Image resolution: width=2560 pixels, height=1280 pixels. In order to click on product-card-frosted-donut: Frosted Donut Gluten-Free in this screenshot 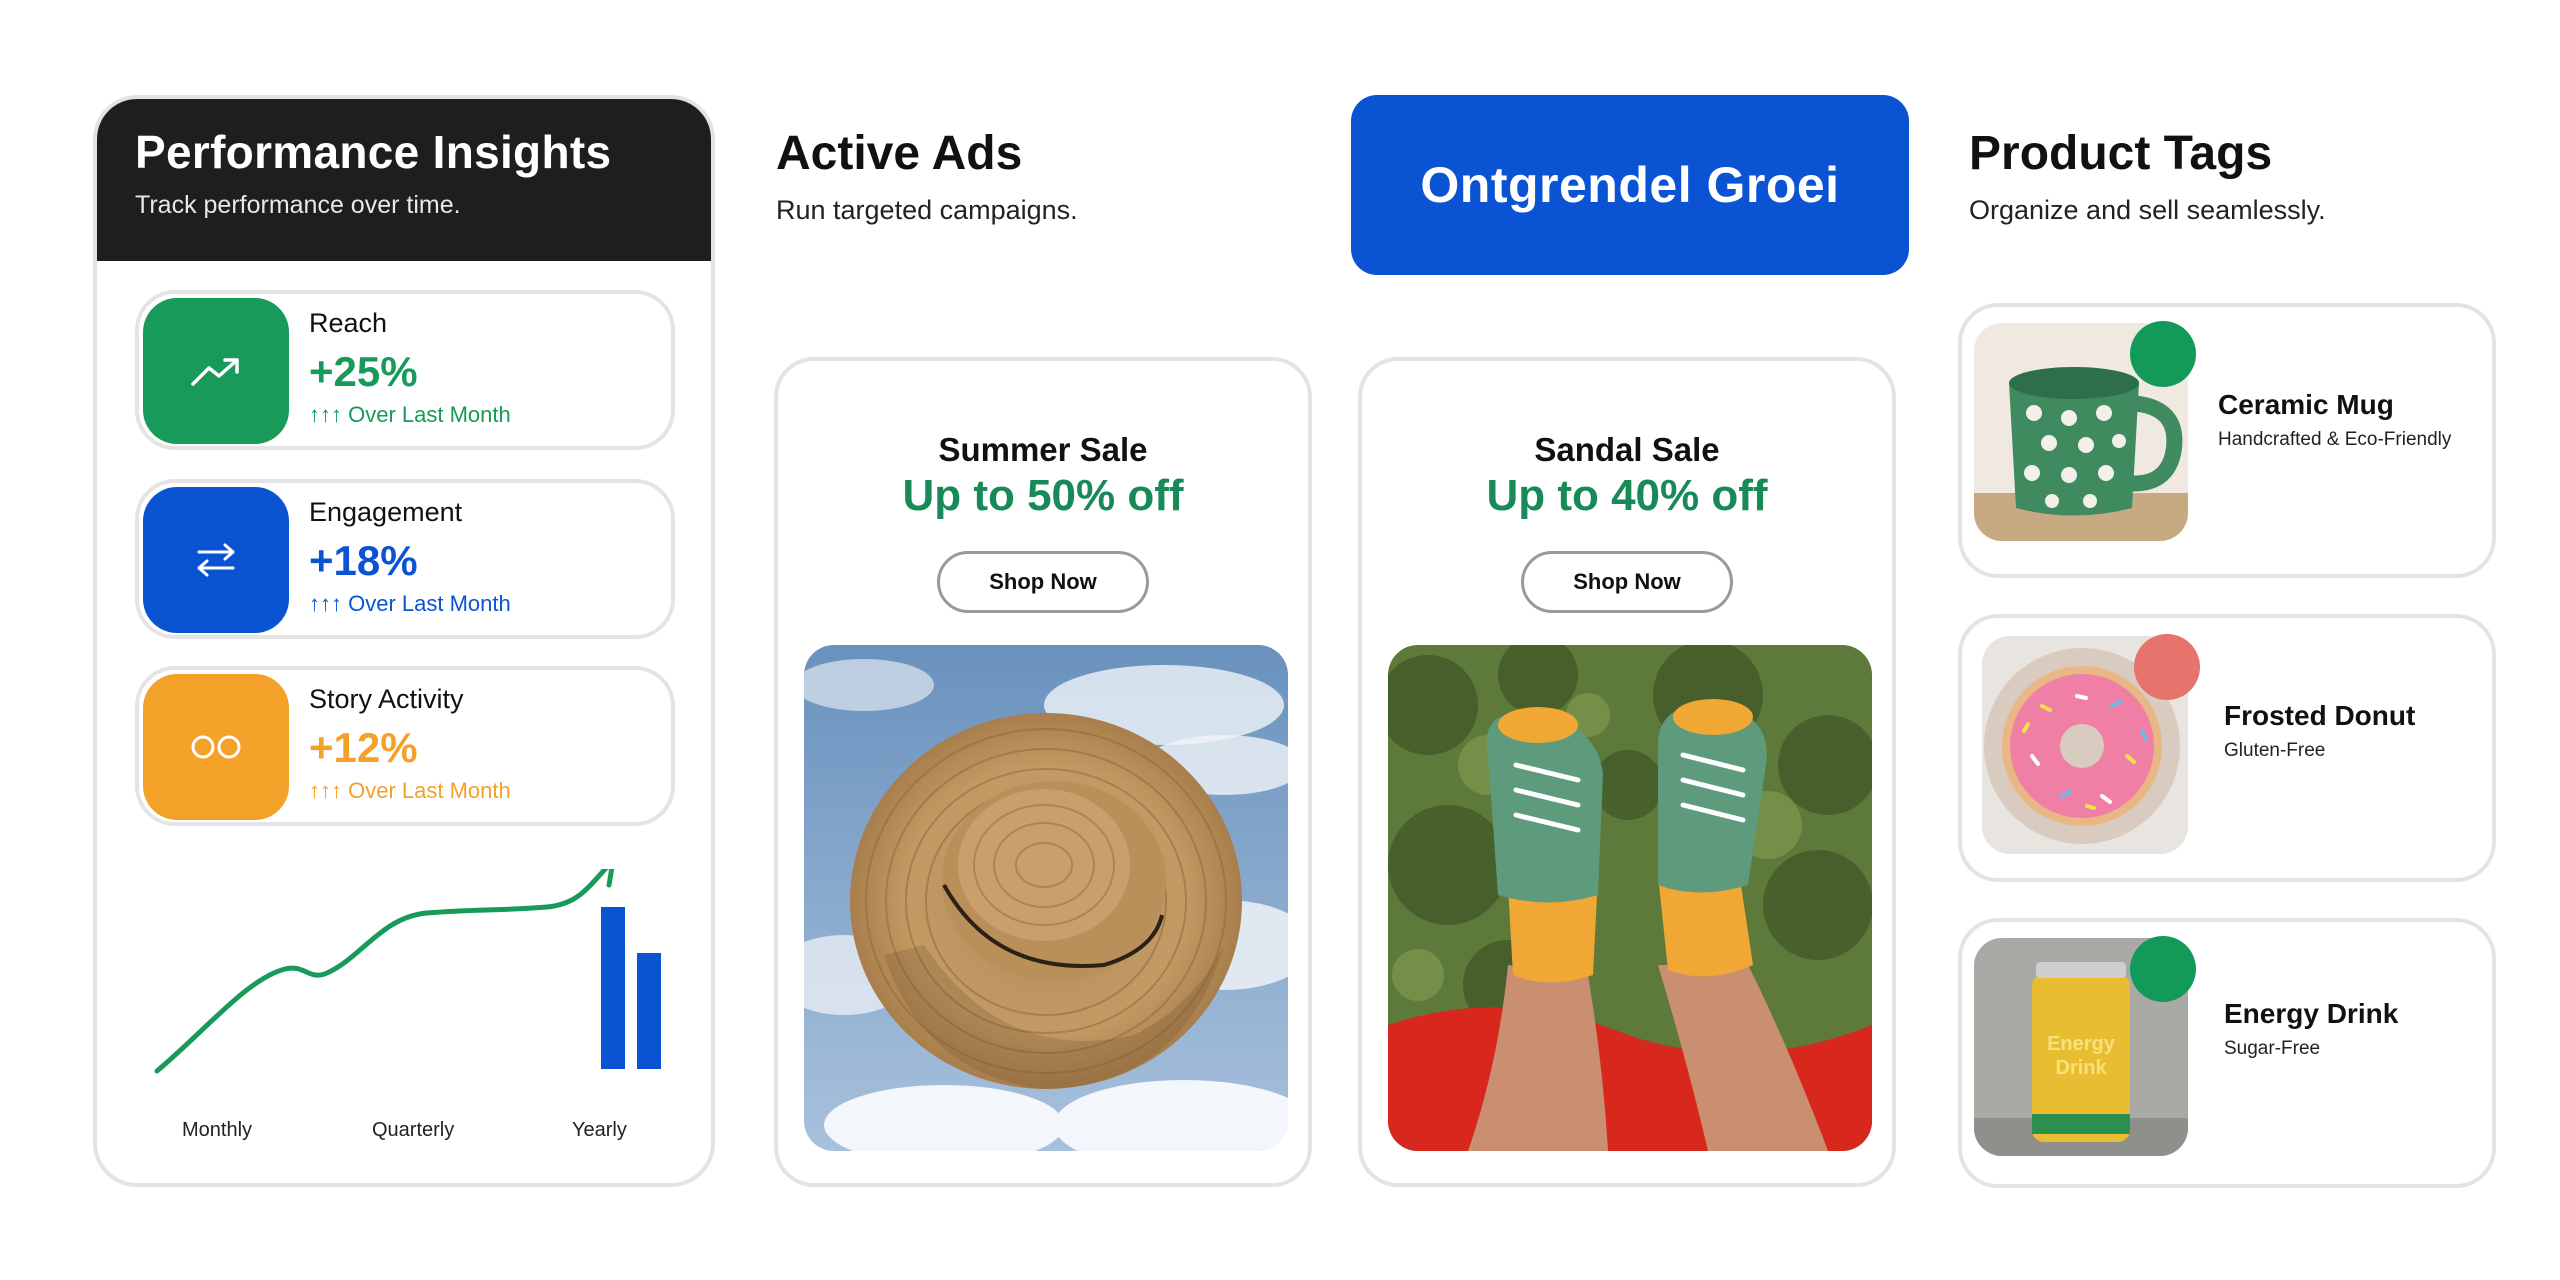, I will do `click(2227, 748)`.